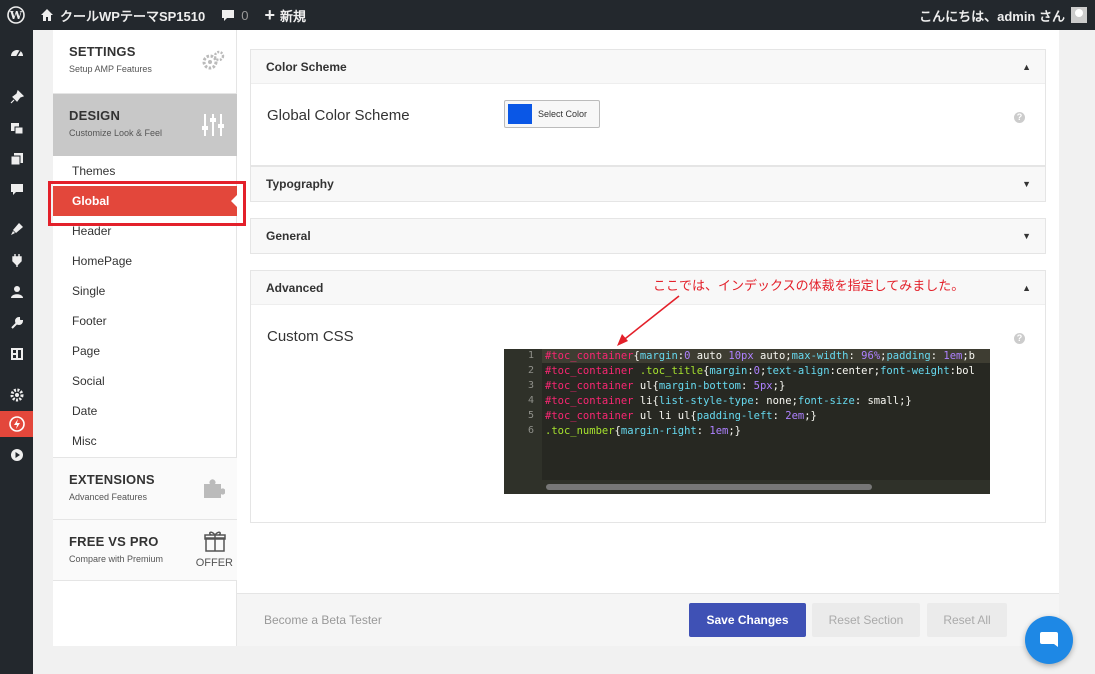  I want to click on media-icon, so click(16, 128).